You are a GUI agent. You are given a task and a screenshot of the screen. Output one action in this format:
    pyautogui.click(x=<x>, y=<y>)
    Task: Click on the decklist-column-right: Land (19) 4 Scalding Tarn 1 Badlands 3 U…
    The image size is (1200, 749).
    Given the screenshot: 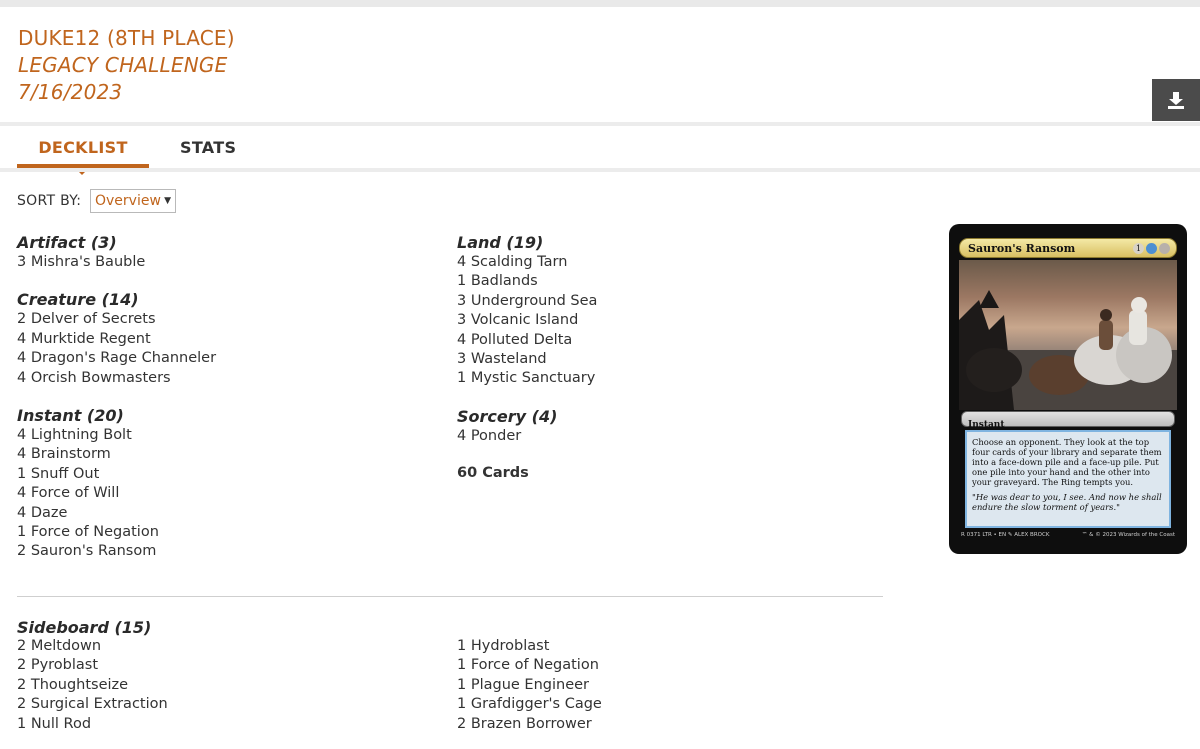 What is the action you would take?
    pyautogui.click(x=667, y=358)
    